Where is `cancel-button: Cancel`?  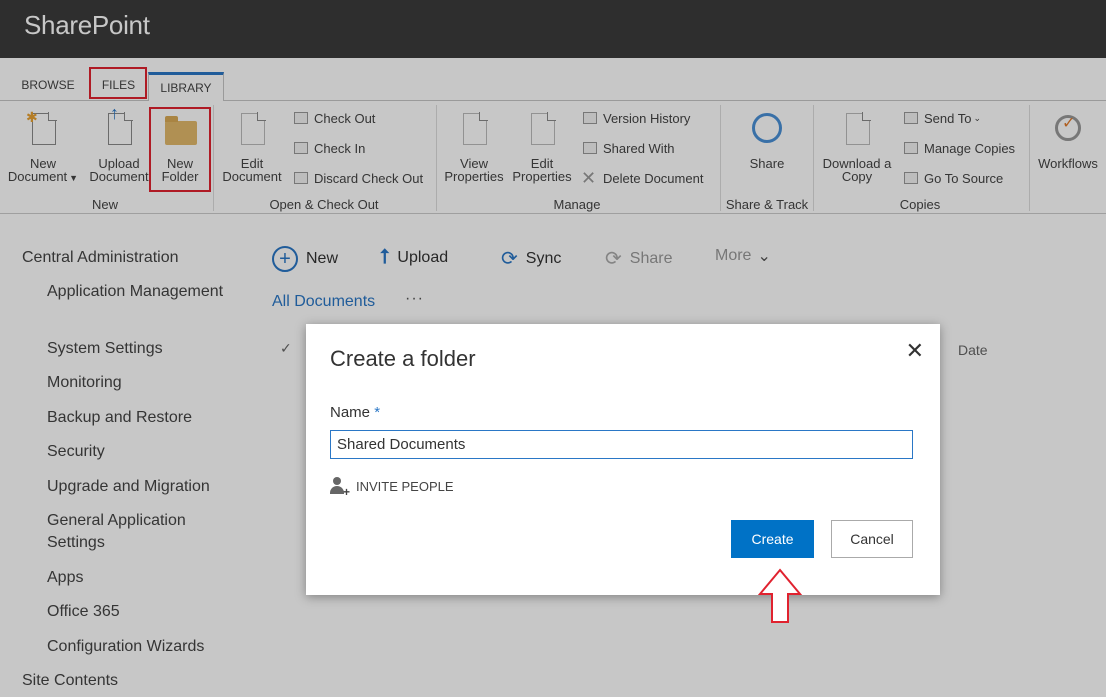 cancel-button: Cancel is located at coordinates (872, 539).